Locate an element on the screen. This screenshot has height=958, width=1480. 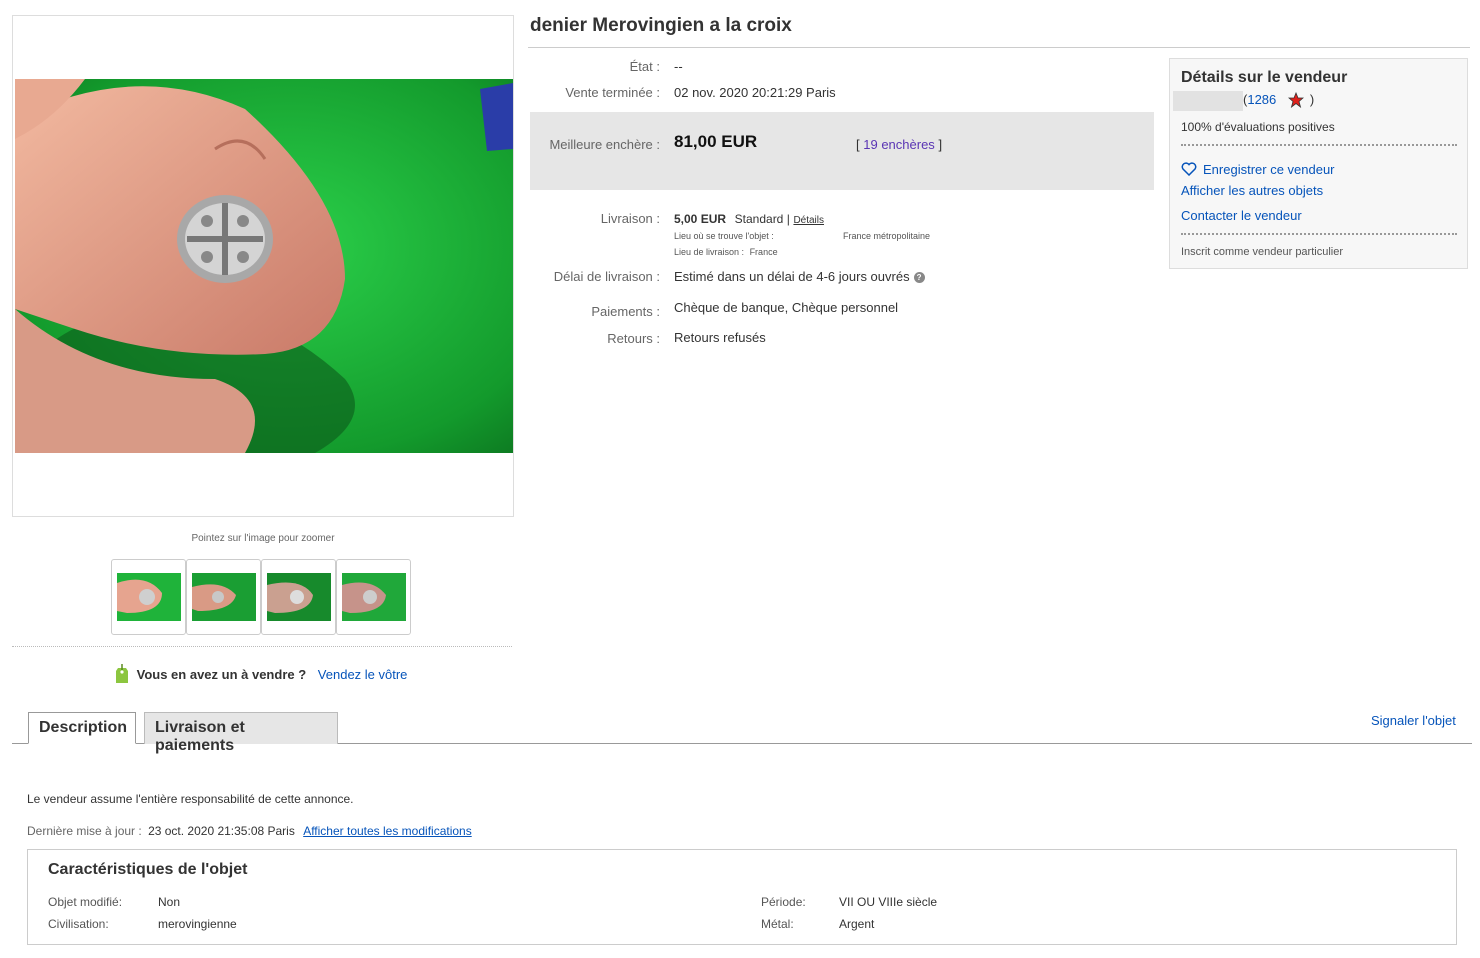
condition-label: État : is located at coordinates (644, 66).